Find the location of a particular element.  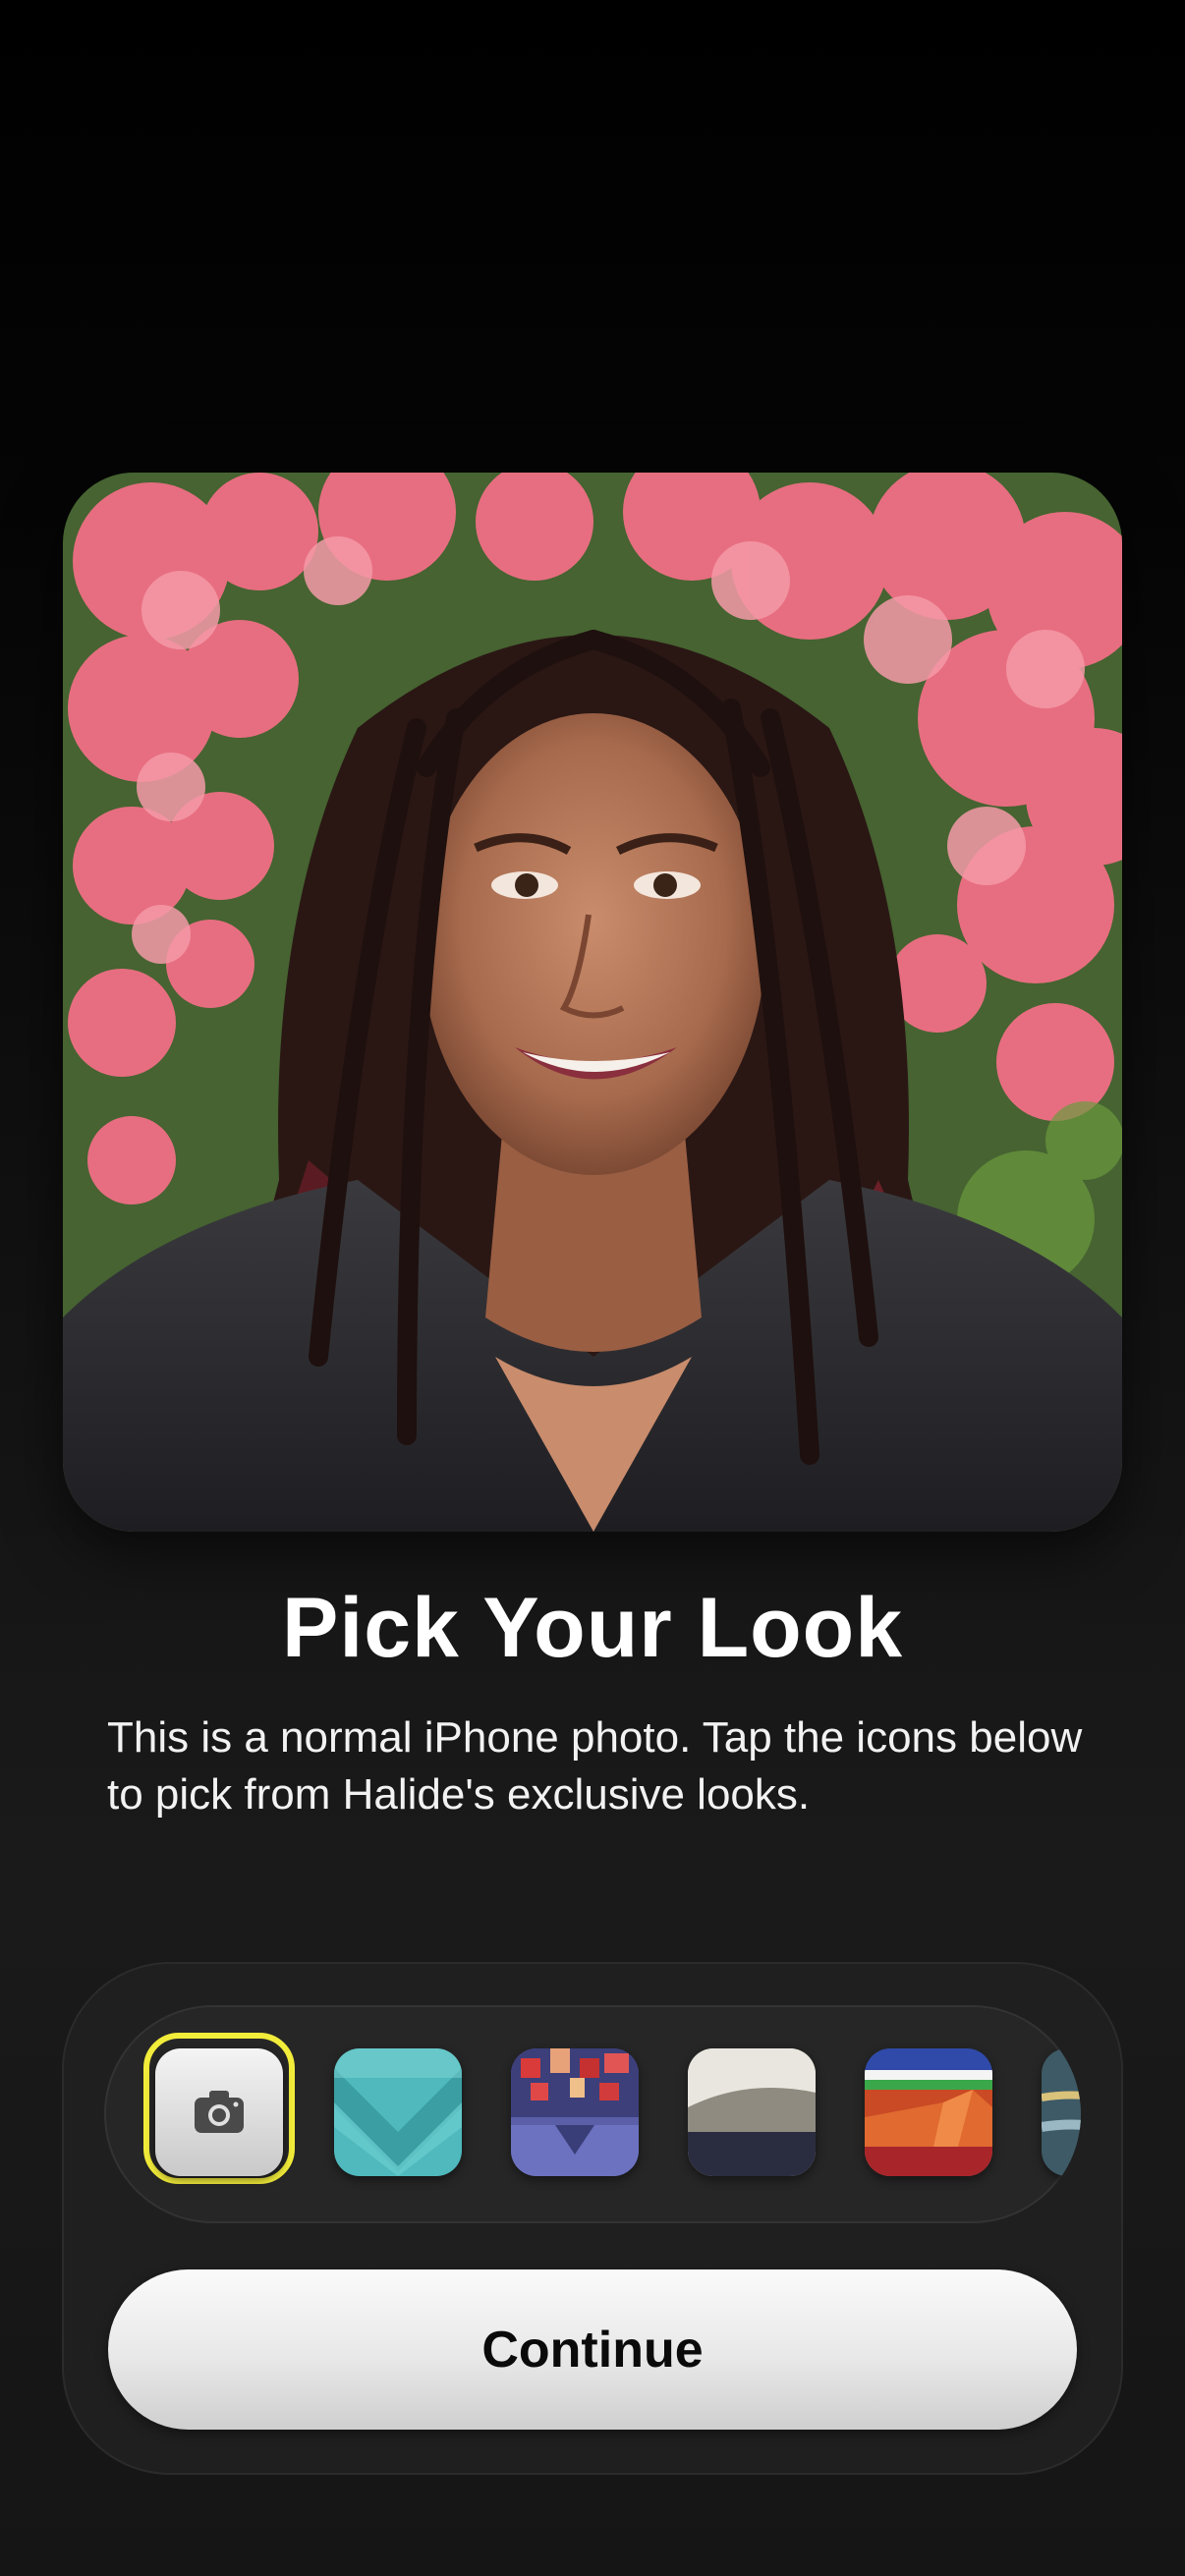

camera-icon is located at coordinates (220, 2112).